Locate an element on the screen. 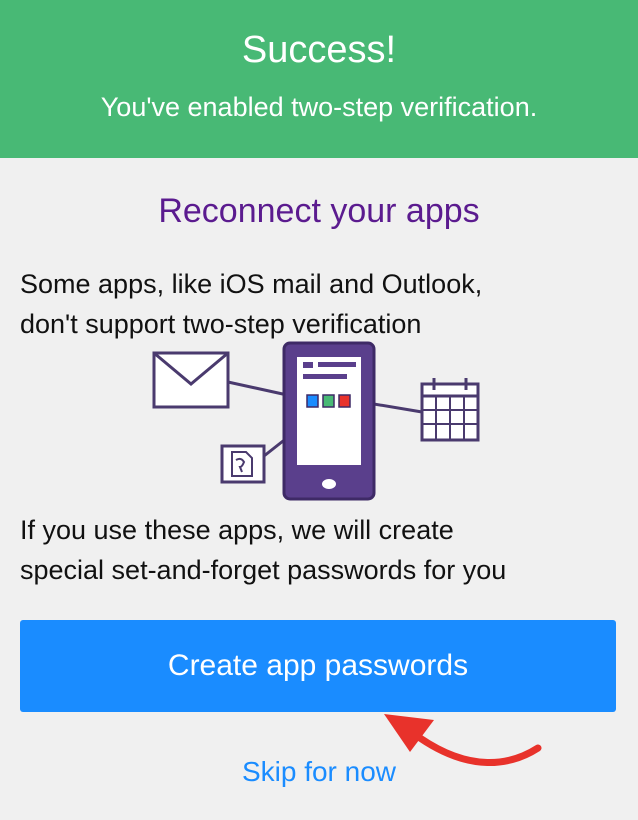 The image size is (638, 820). app-passwords-illustration is located at coordinates (316, 421).